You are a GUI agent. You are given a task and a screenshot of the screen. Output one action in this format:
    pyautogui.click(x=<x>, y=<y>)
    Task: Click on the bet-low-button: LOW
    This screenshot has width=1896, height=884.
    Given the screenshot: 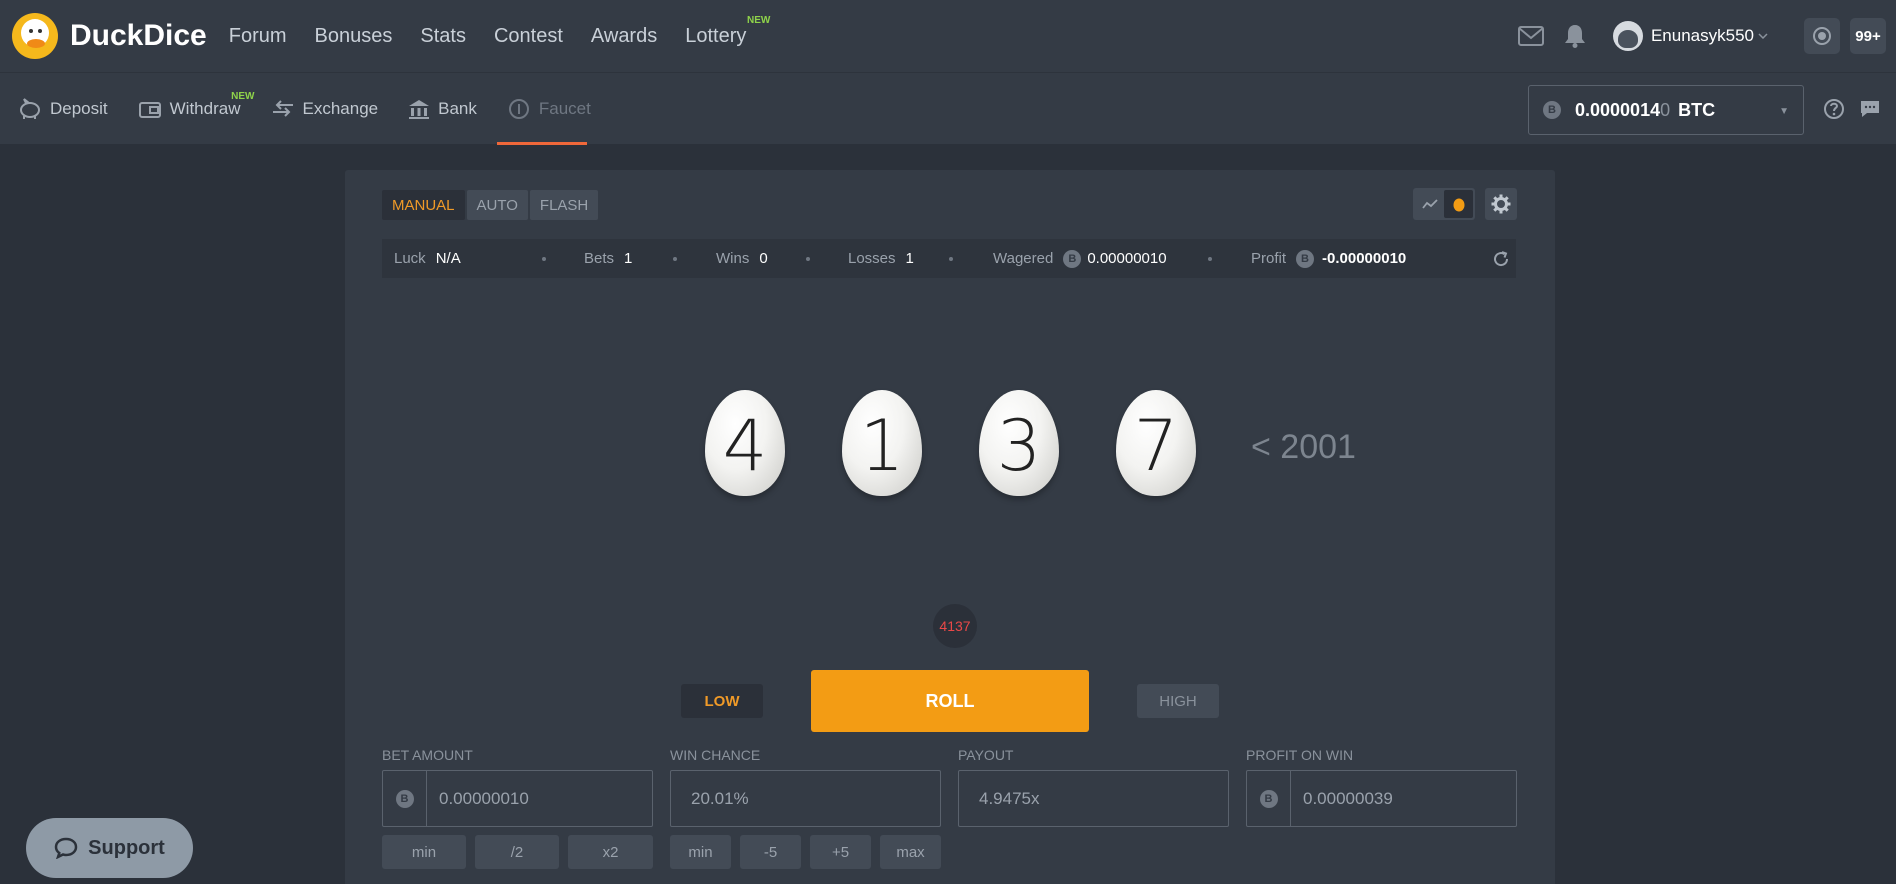 What is the action you would take?
    pyautogui.click(x=722, y=701)
    